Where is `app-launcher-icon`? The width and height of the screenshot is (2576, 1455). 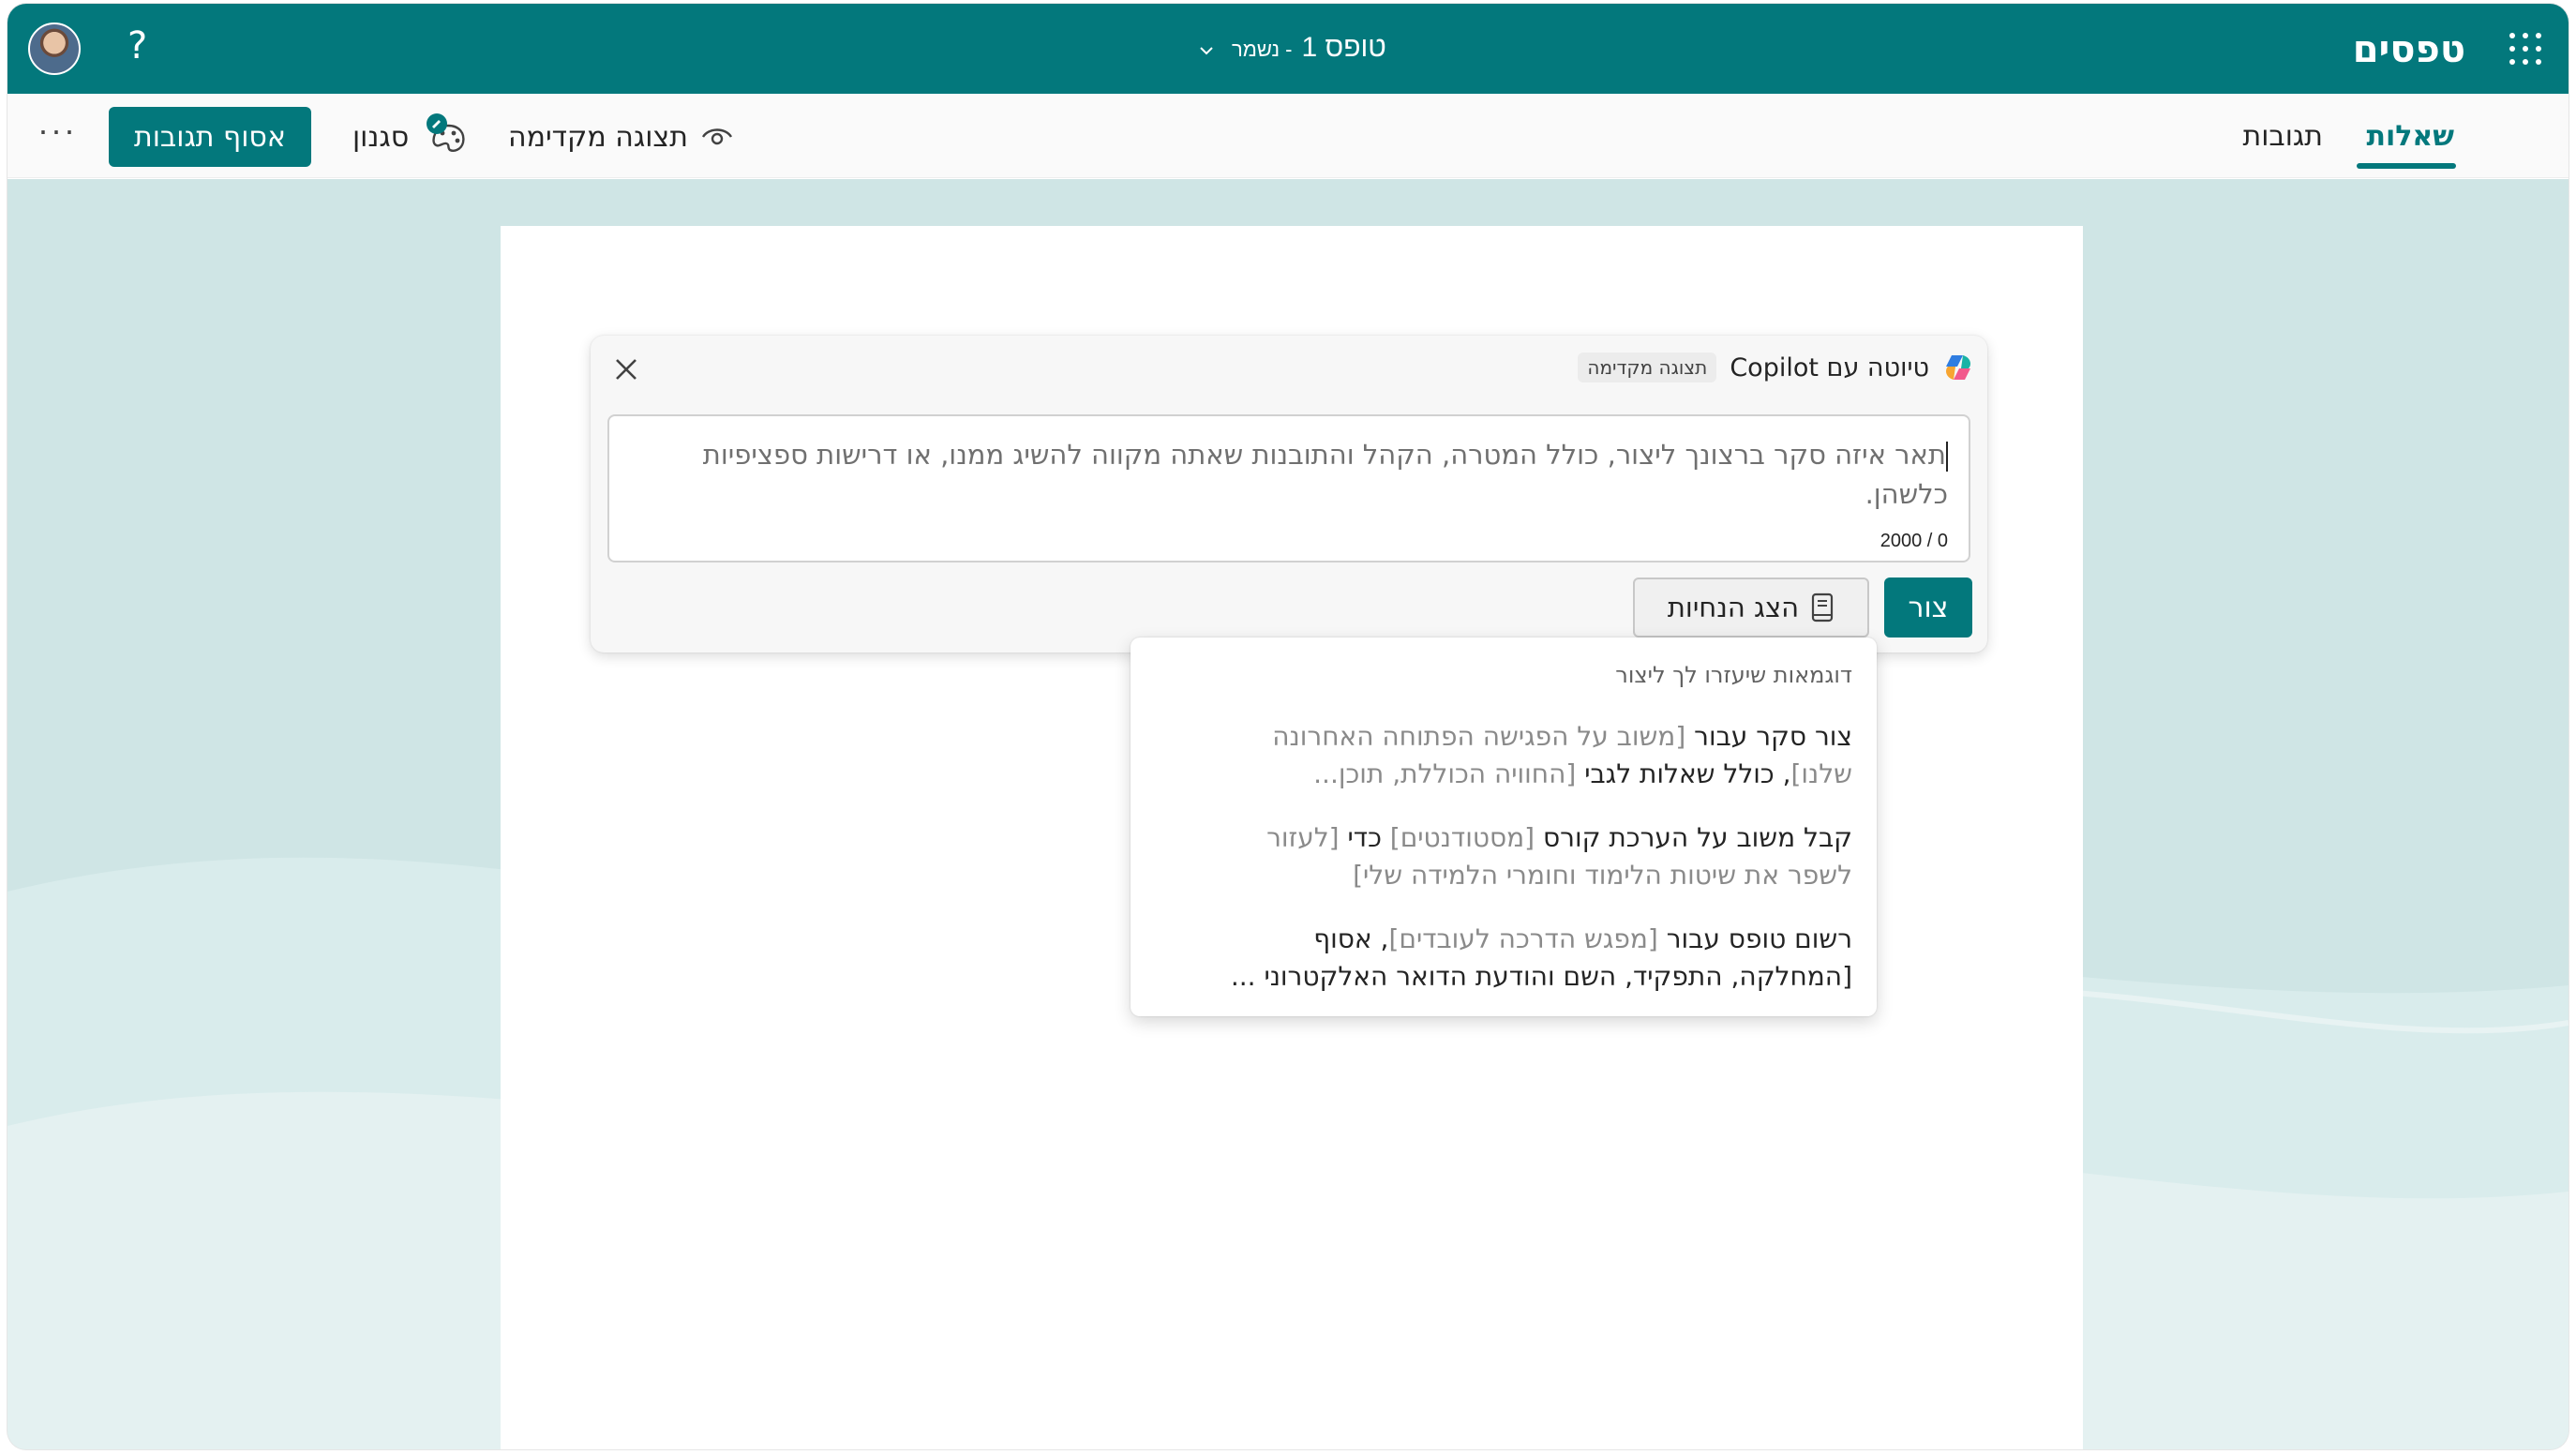 app-launcher-icon is located at coordinates (2525, 49).